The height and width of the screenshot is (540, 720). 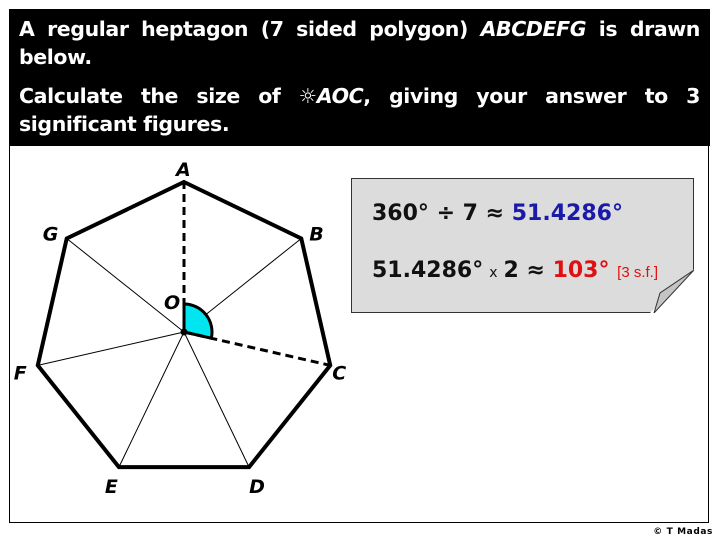 I want to click on step2-expression: 2 ≈, so click(x=528, y=270).